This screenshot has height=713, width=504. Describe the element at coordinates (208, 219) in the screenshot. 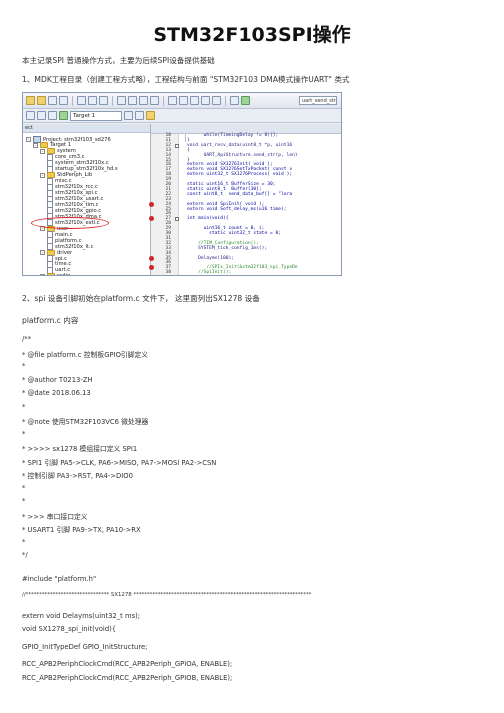

I see `code-text: int main(void){` at that location.